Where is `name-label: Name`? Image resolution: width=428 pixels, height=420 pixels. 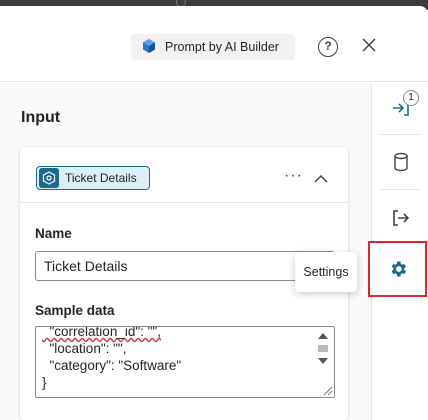 name-label: Name is located at coordinates (53, 233).